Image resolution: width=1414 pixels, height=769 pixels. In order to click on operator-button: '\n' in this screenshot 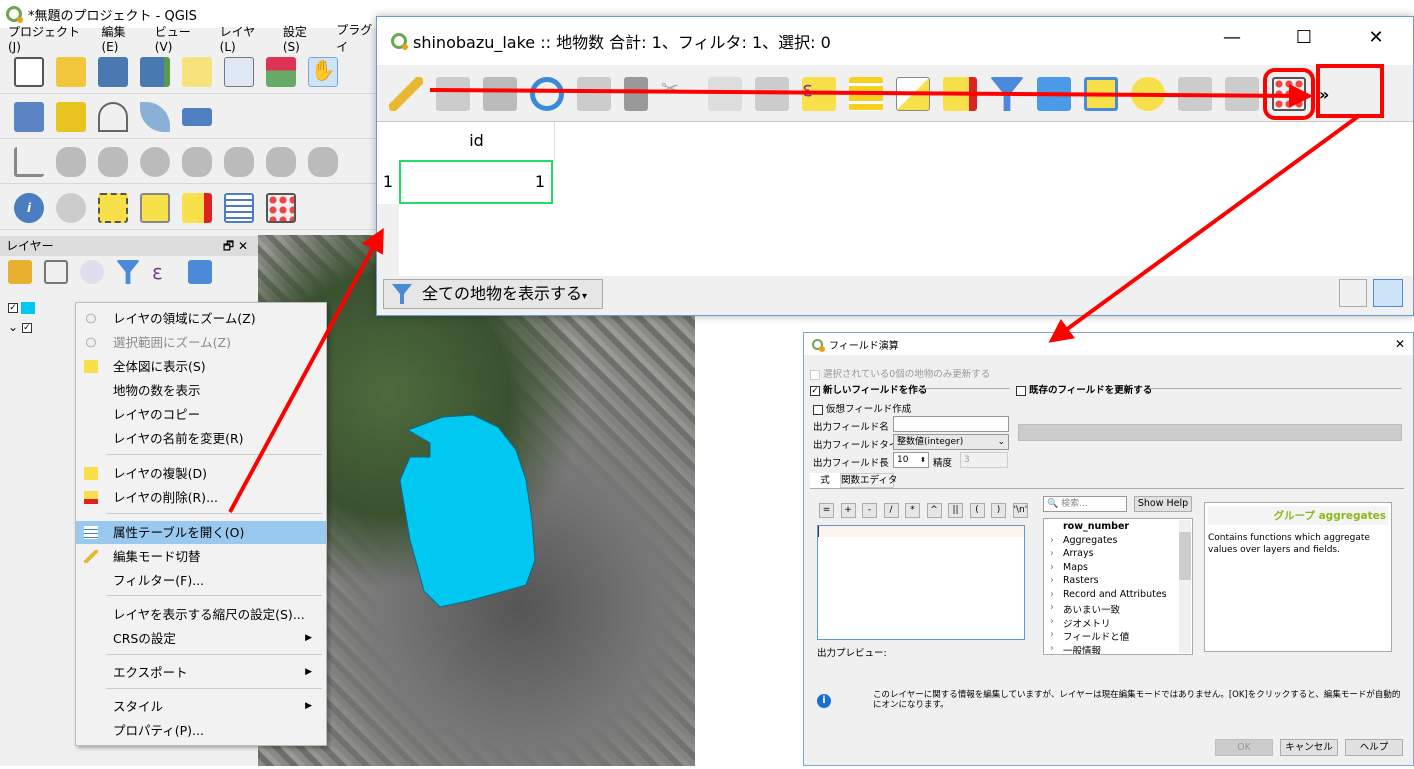, I will do `click(1020, 510)`.